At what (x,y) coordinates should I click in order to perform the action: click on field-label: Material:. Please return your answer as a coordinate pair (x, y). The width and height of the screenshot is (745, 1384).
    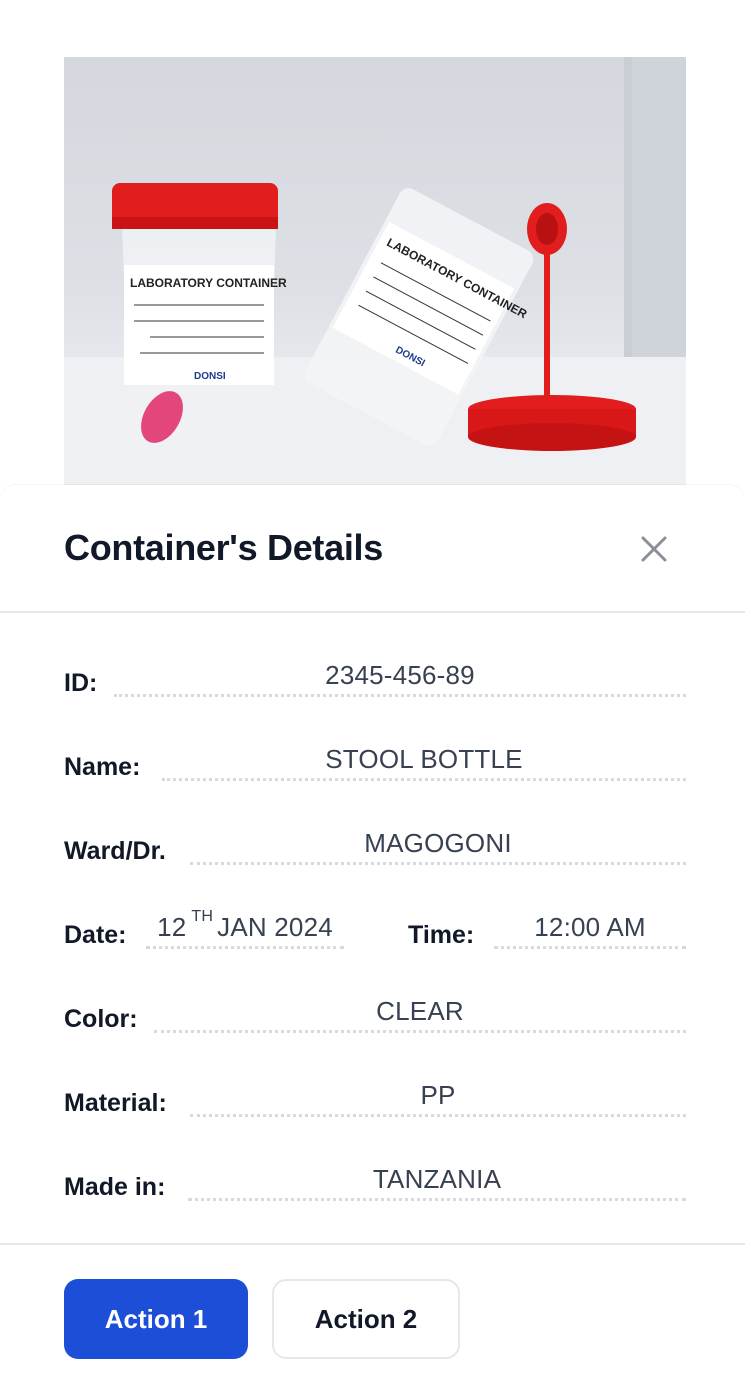
    Looking at the image, I should click on (115, 1103).